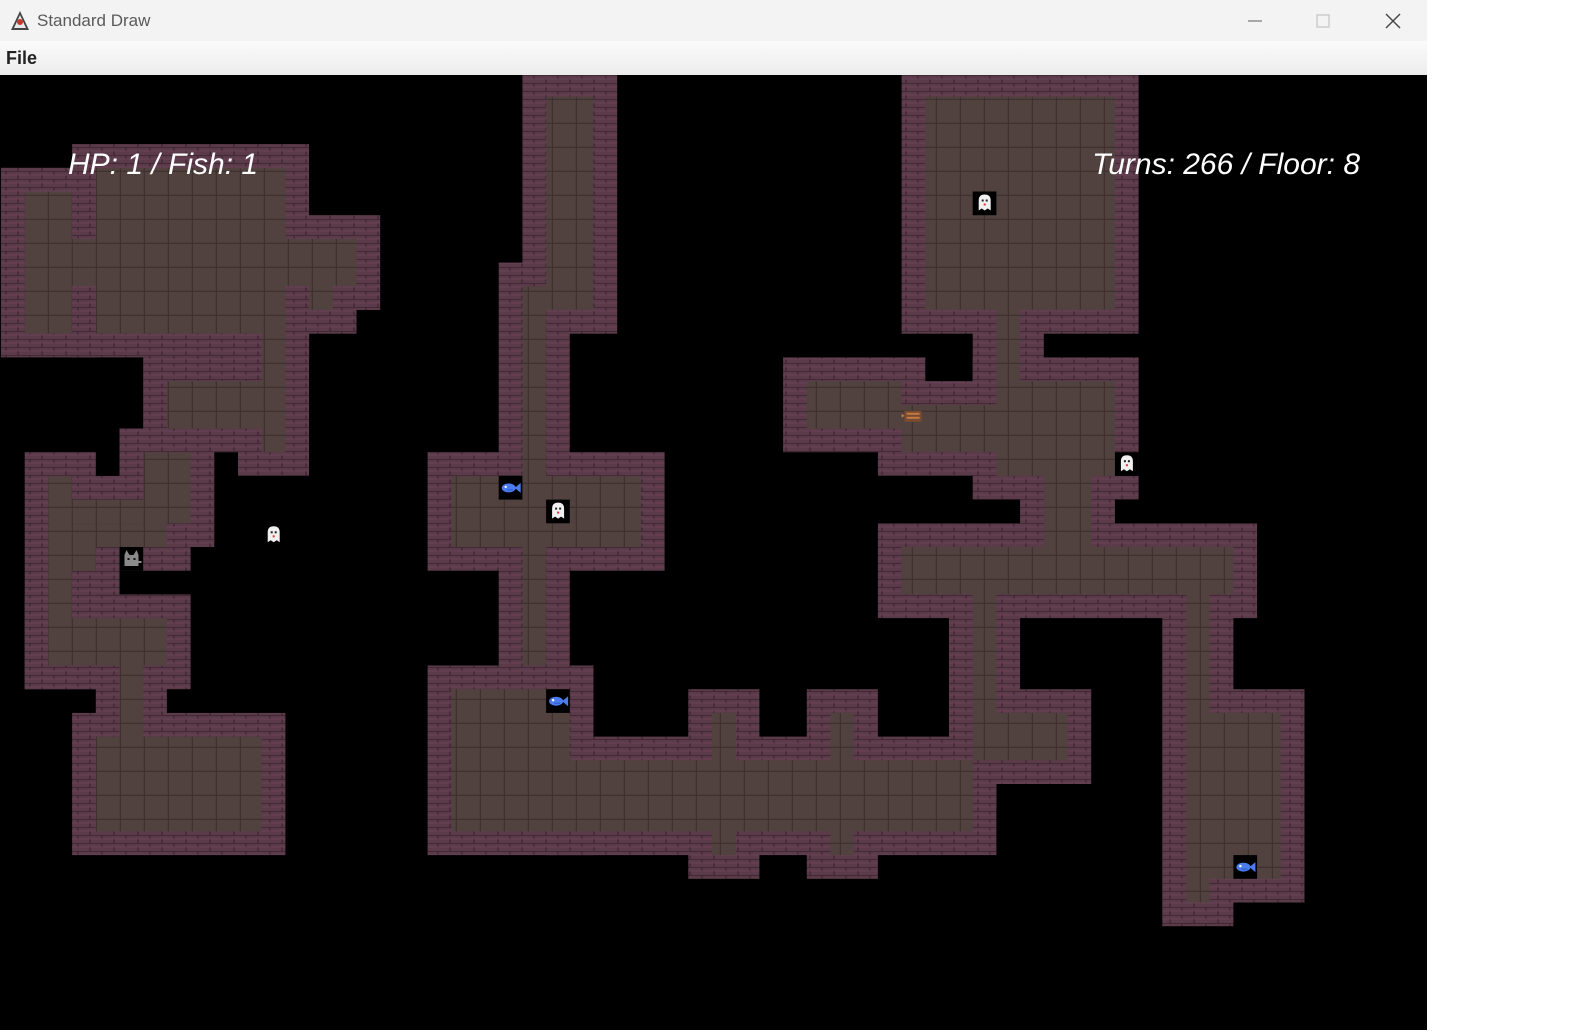  What do you see at coordinates (1226, 164) in the screenshot?
I see `turns-floor-status: Turns: 266 / Floor: 8` at bounding box center [1226, 164].